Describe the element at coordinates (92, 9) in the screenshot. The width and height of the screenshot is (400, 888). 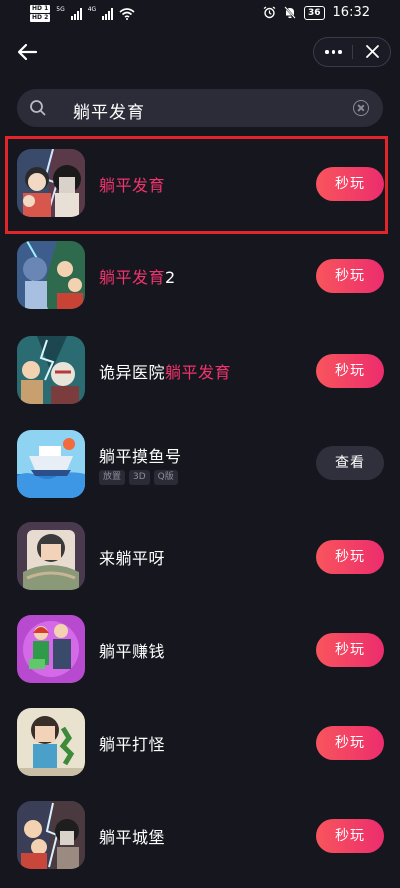
I see `network-label: 4G` at that location.